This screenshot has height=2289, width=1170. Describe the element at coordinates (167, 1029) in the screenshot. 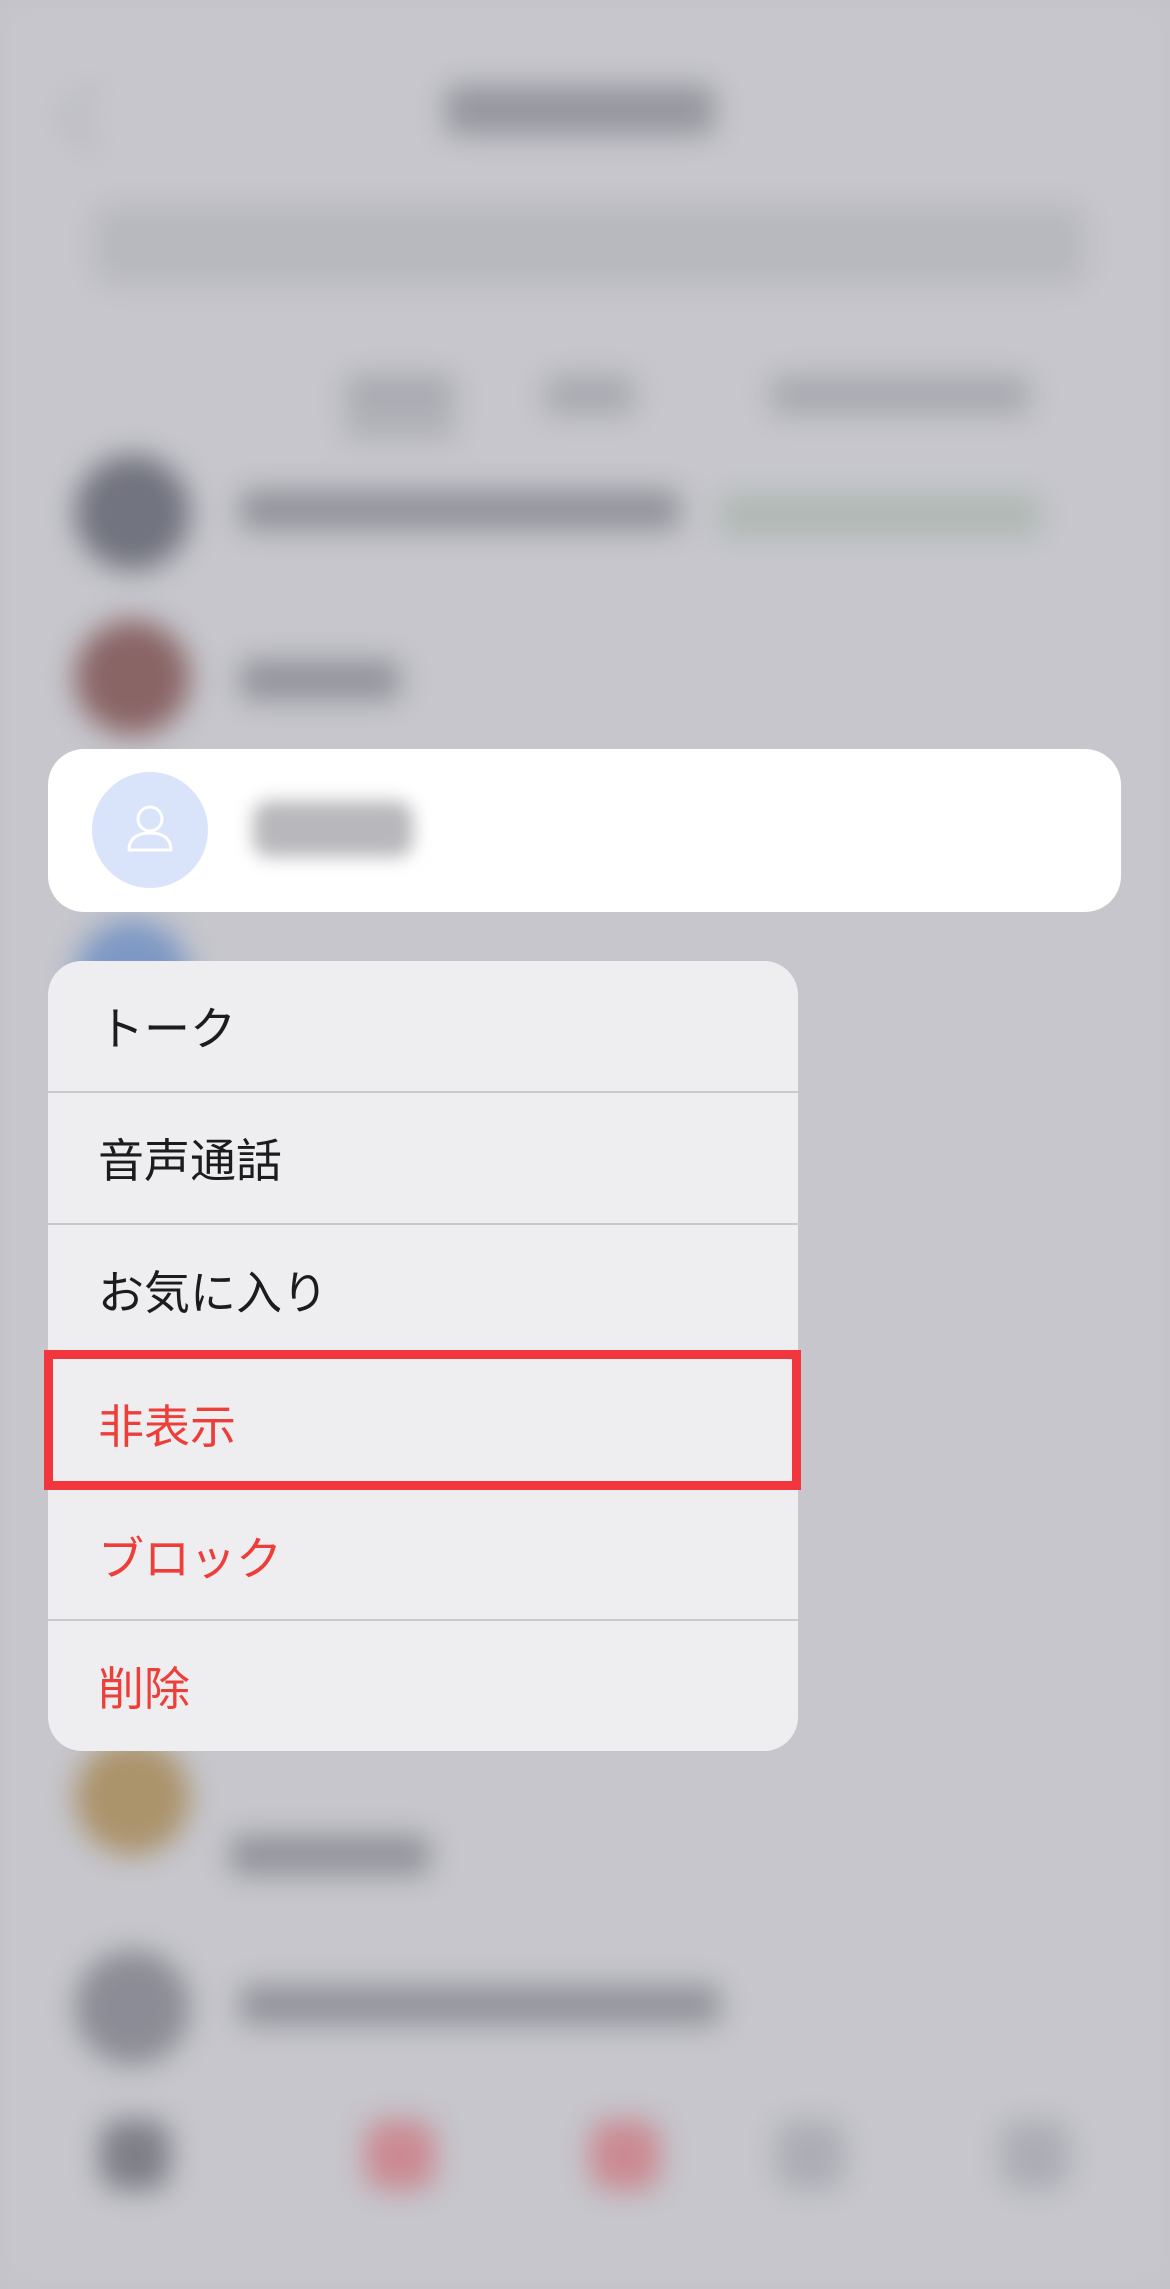

I see `menu-item-label: トーク` at that location.